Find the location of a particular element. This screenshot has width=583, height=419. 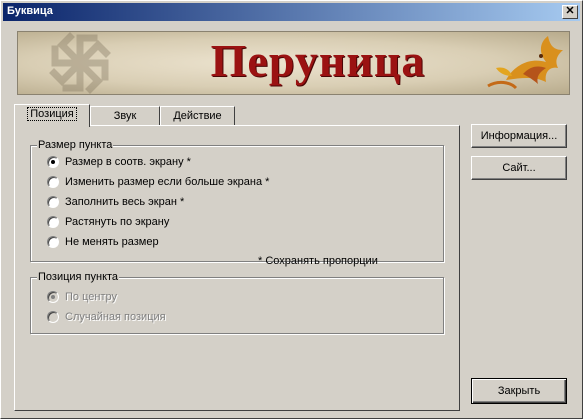

radio-resize-if-larger-label: Изменить размер если больше экрана * is located at coordinates (167, 182).